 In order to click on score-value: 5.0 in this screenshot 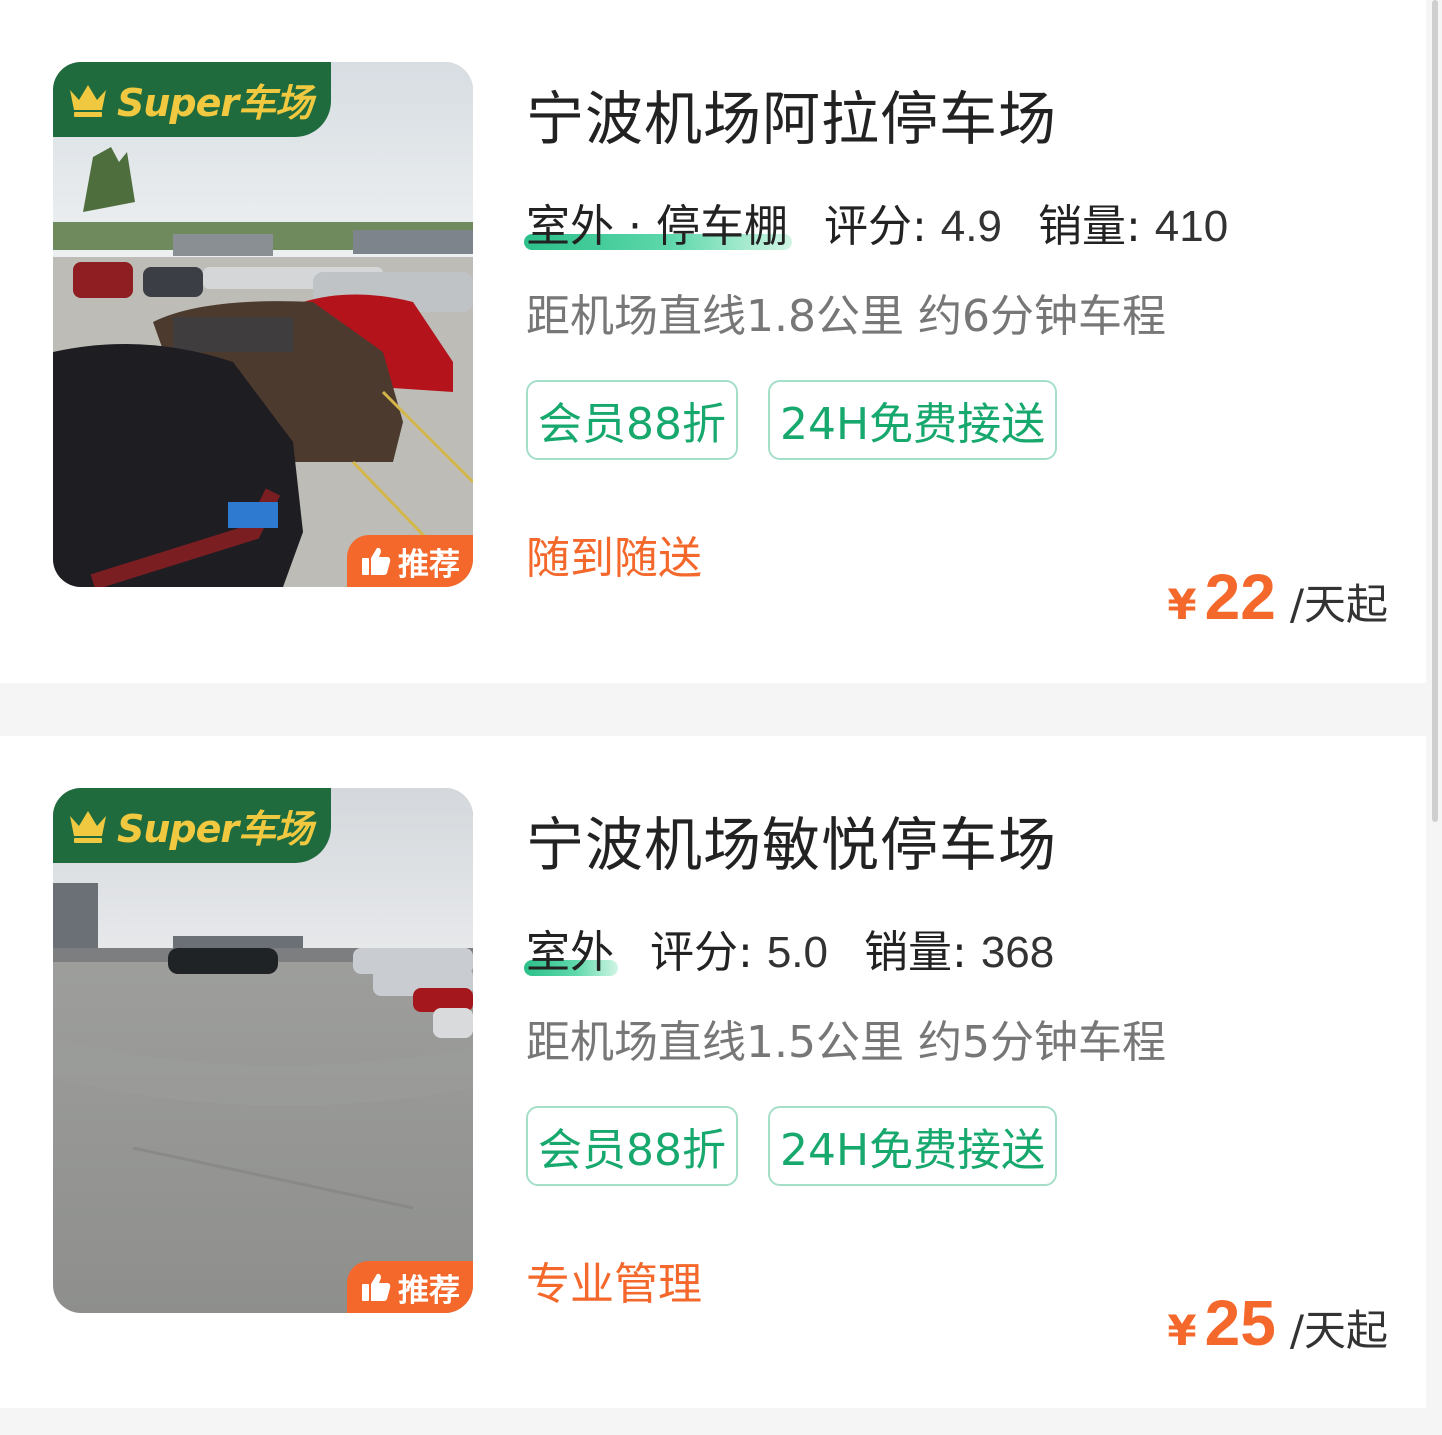, I will do `click(797, 952)`.